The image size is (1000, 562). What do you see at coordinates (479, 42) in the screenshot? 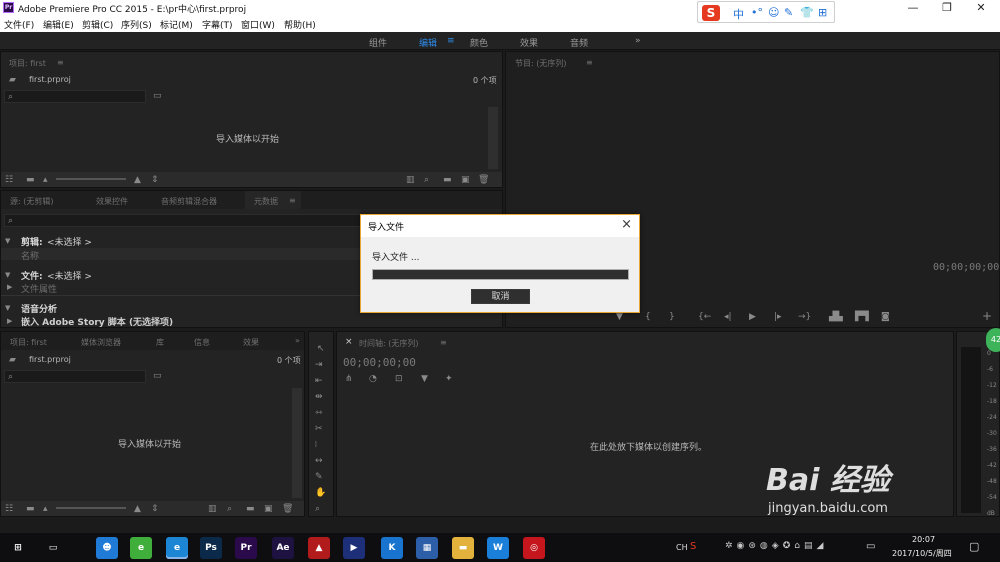
I see `workspace-color: 颜色` at bounding box center [479, 42].